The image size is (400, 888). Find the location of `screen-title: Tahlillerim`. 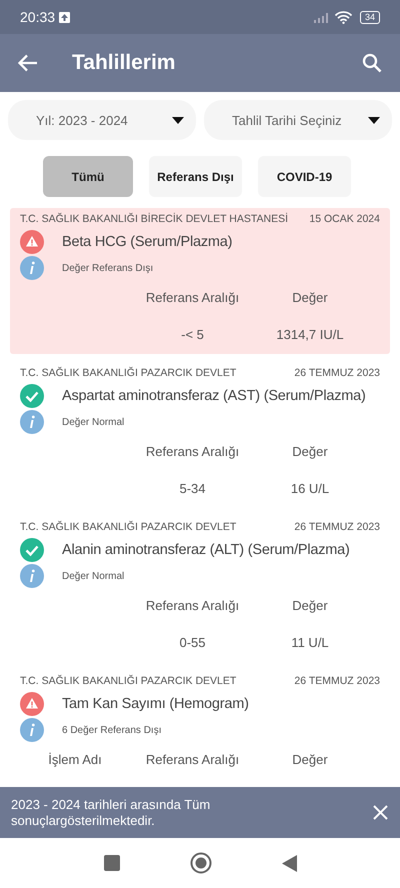

screen-title: Tahlillerim is located at coordinates (124, 63).